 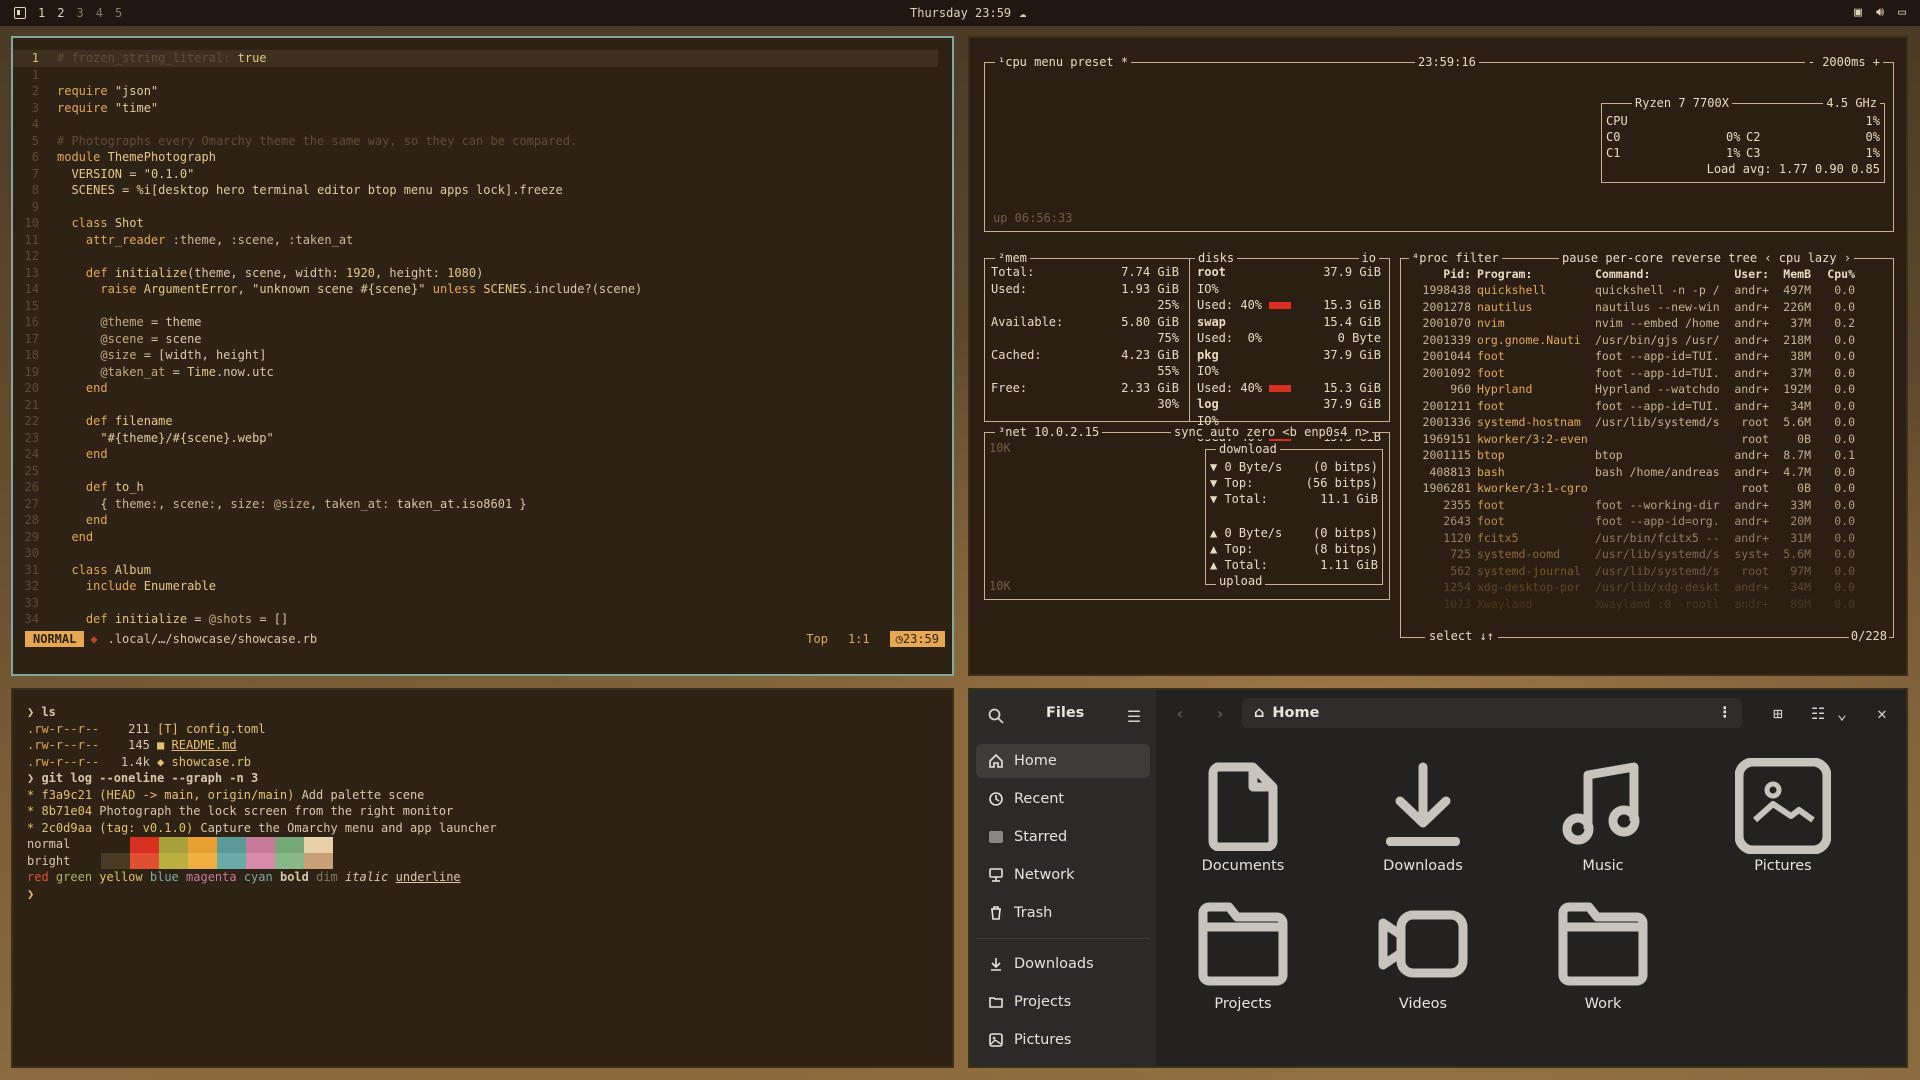 I want to click on process-row: 408813 bash bash /home/andreas andr+ 4.7M 0.0, so click(x=1631, y=472).